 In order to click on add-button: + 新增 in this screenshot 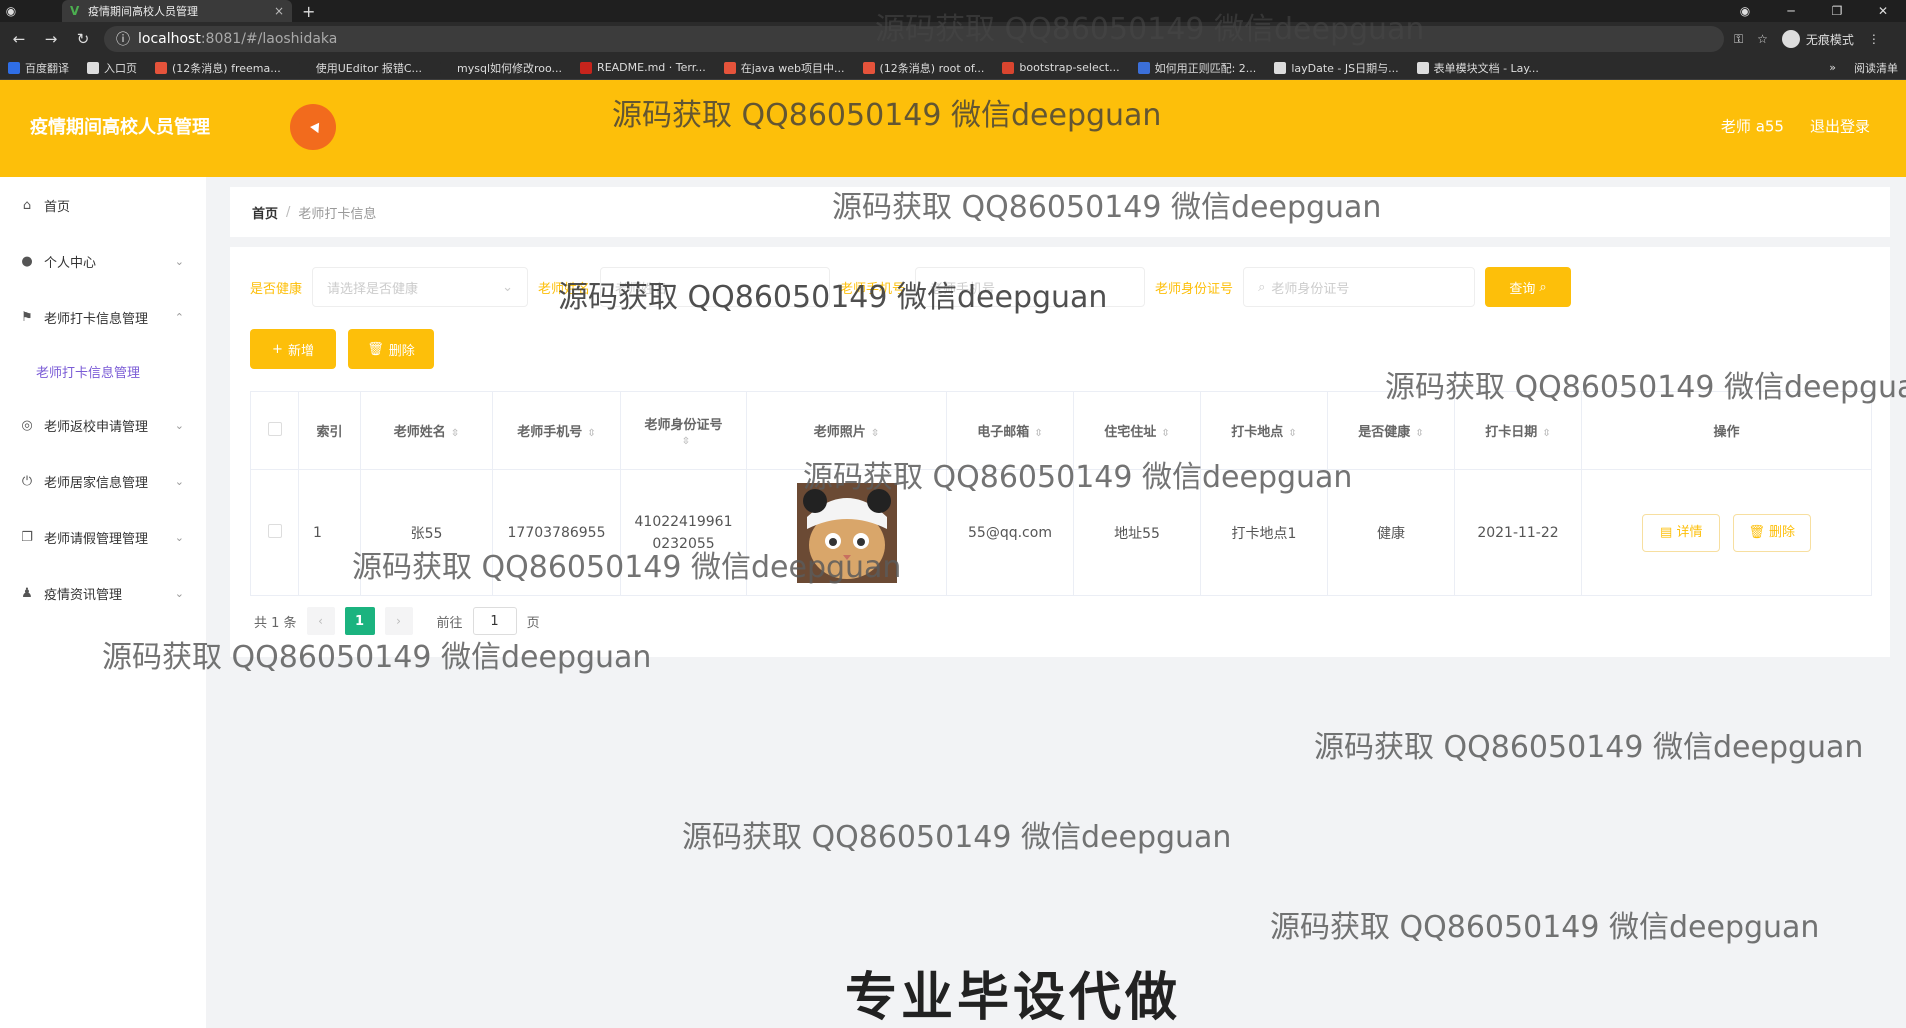, I will do `click(293, 349)`.